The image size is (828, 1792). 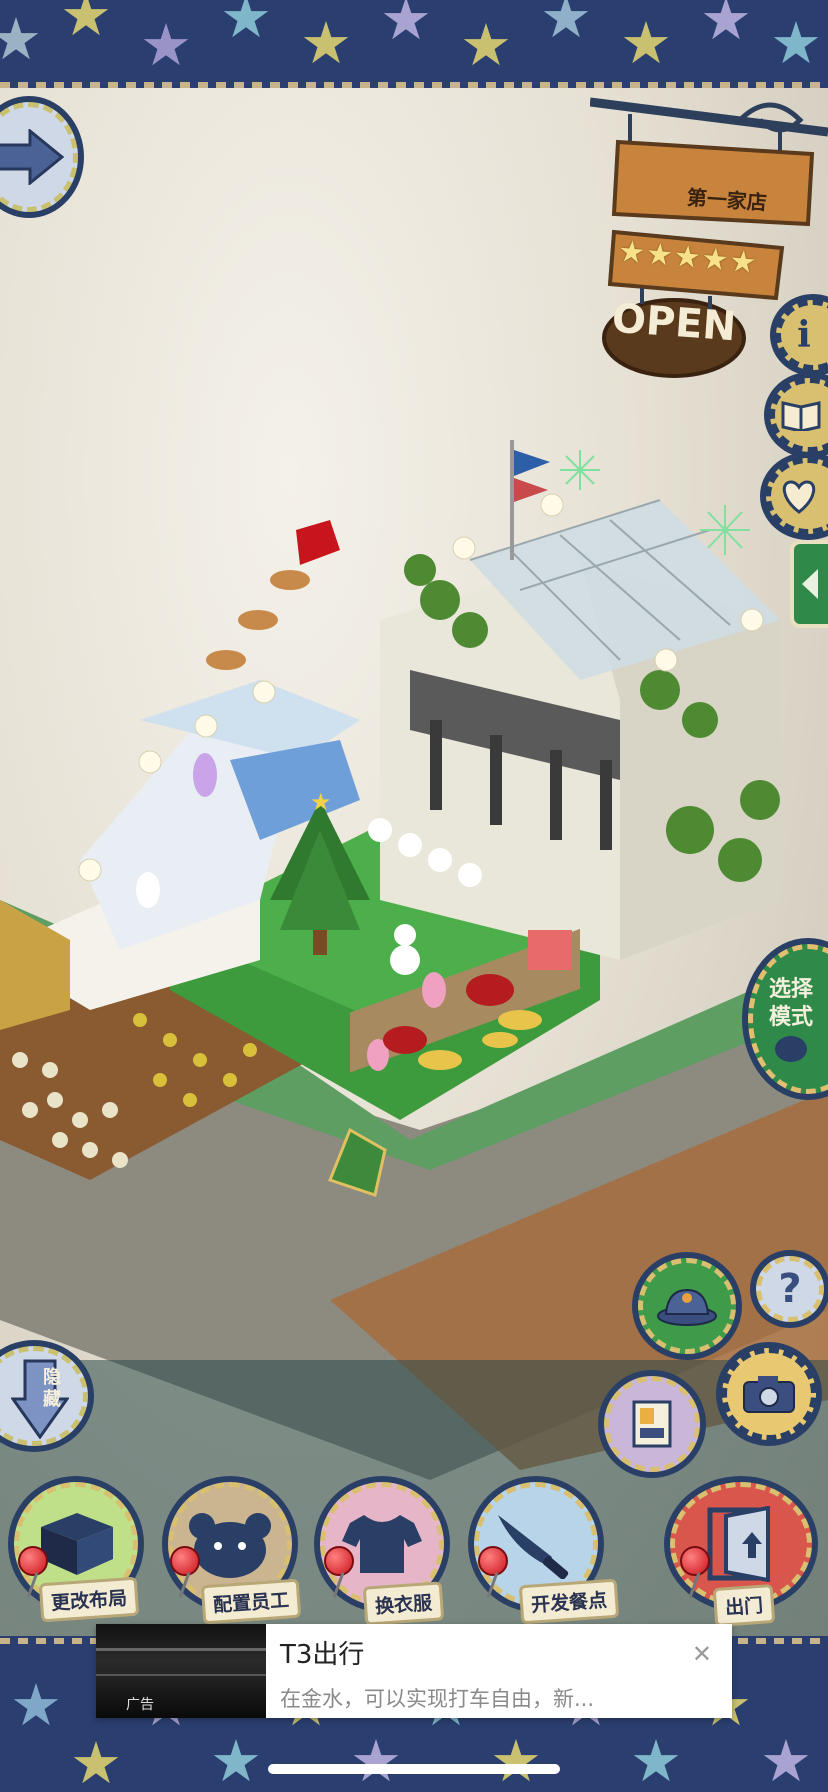 I want to click on arrow-right-icon, so click(x=32, y=157).